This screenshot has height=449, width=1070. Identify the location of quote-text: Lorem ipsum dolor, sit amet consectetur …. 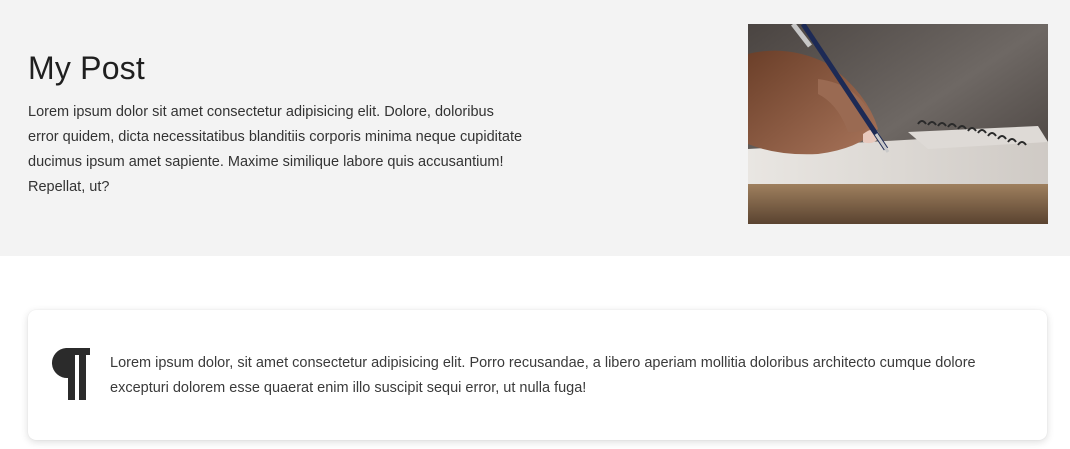
(543, 375).